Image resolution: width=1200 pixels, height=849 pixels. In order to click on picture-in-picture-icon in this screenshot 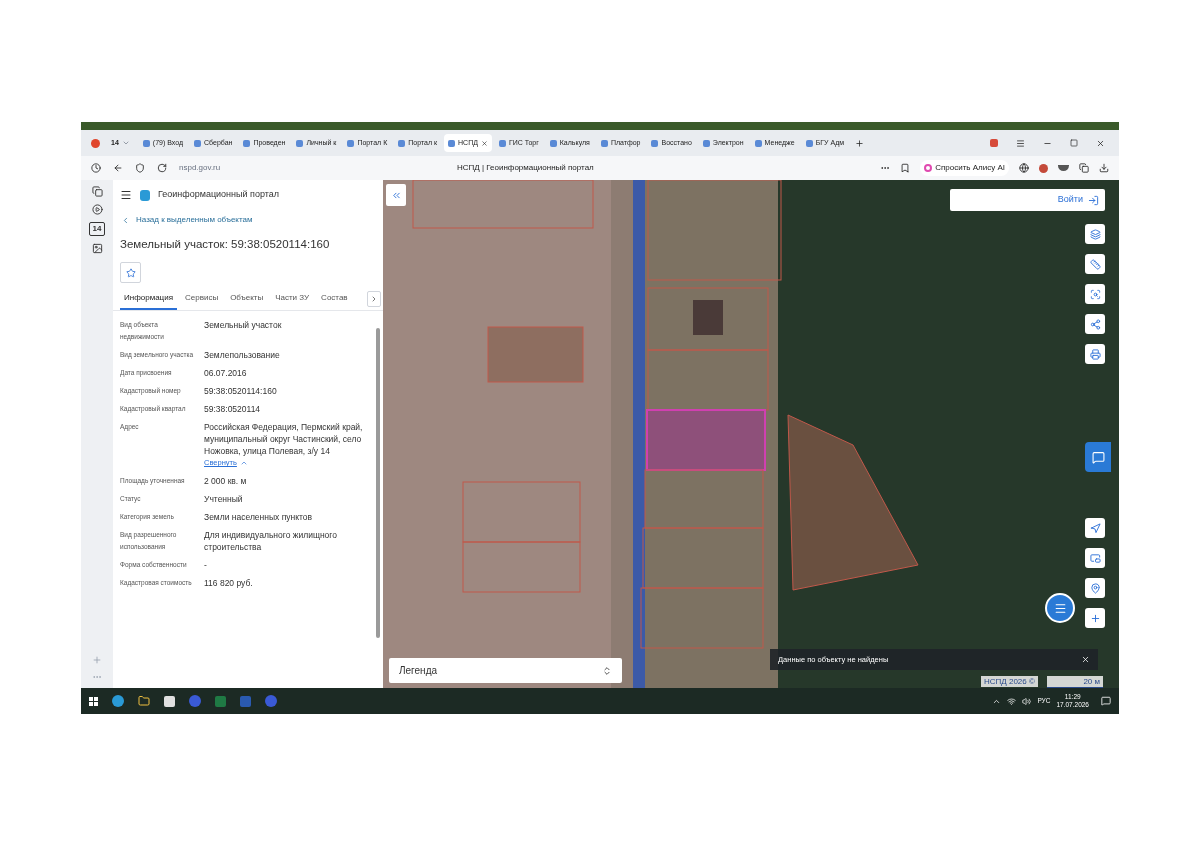, I will do `click(1095, 558)`.